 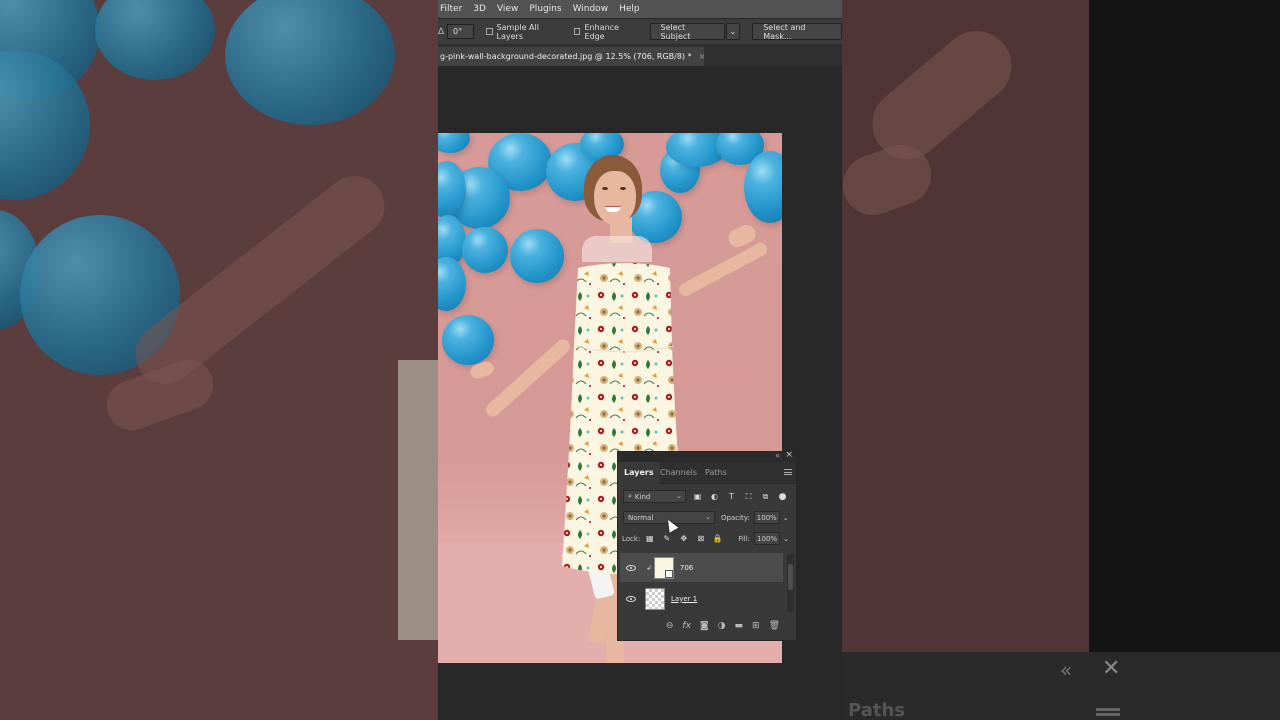 I want to click on opacity-field: 100%, so click(x=766, y=517).